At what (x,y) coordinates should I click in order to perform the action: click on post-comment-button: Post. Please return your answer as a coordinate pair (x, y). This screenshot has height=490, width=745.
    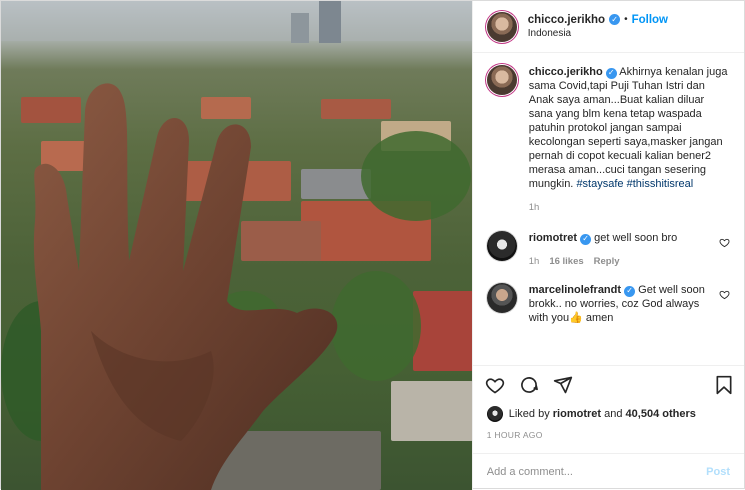
    Looking at the image, I should click on (718, 472).